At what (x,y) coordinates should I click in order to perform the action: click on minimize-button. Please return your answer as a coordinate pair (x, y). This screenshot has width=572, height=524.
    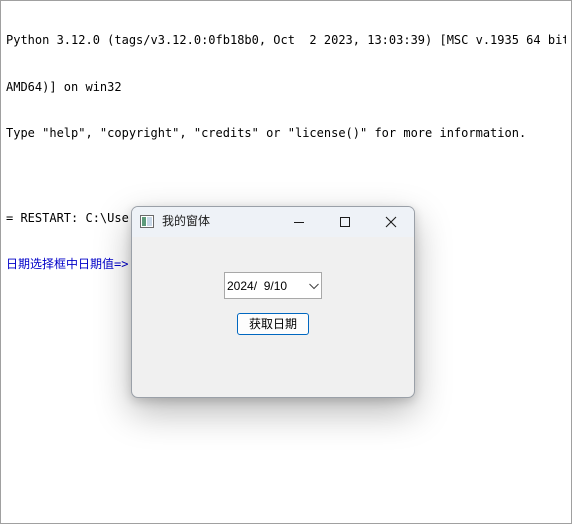
    Looking at the image, I should click on (299, 222).